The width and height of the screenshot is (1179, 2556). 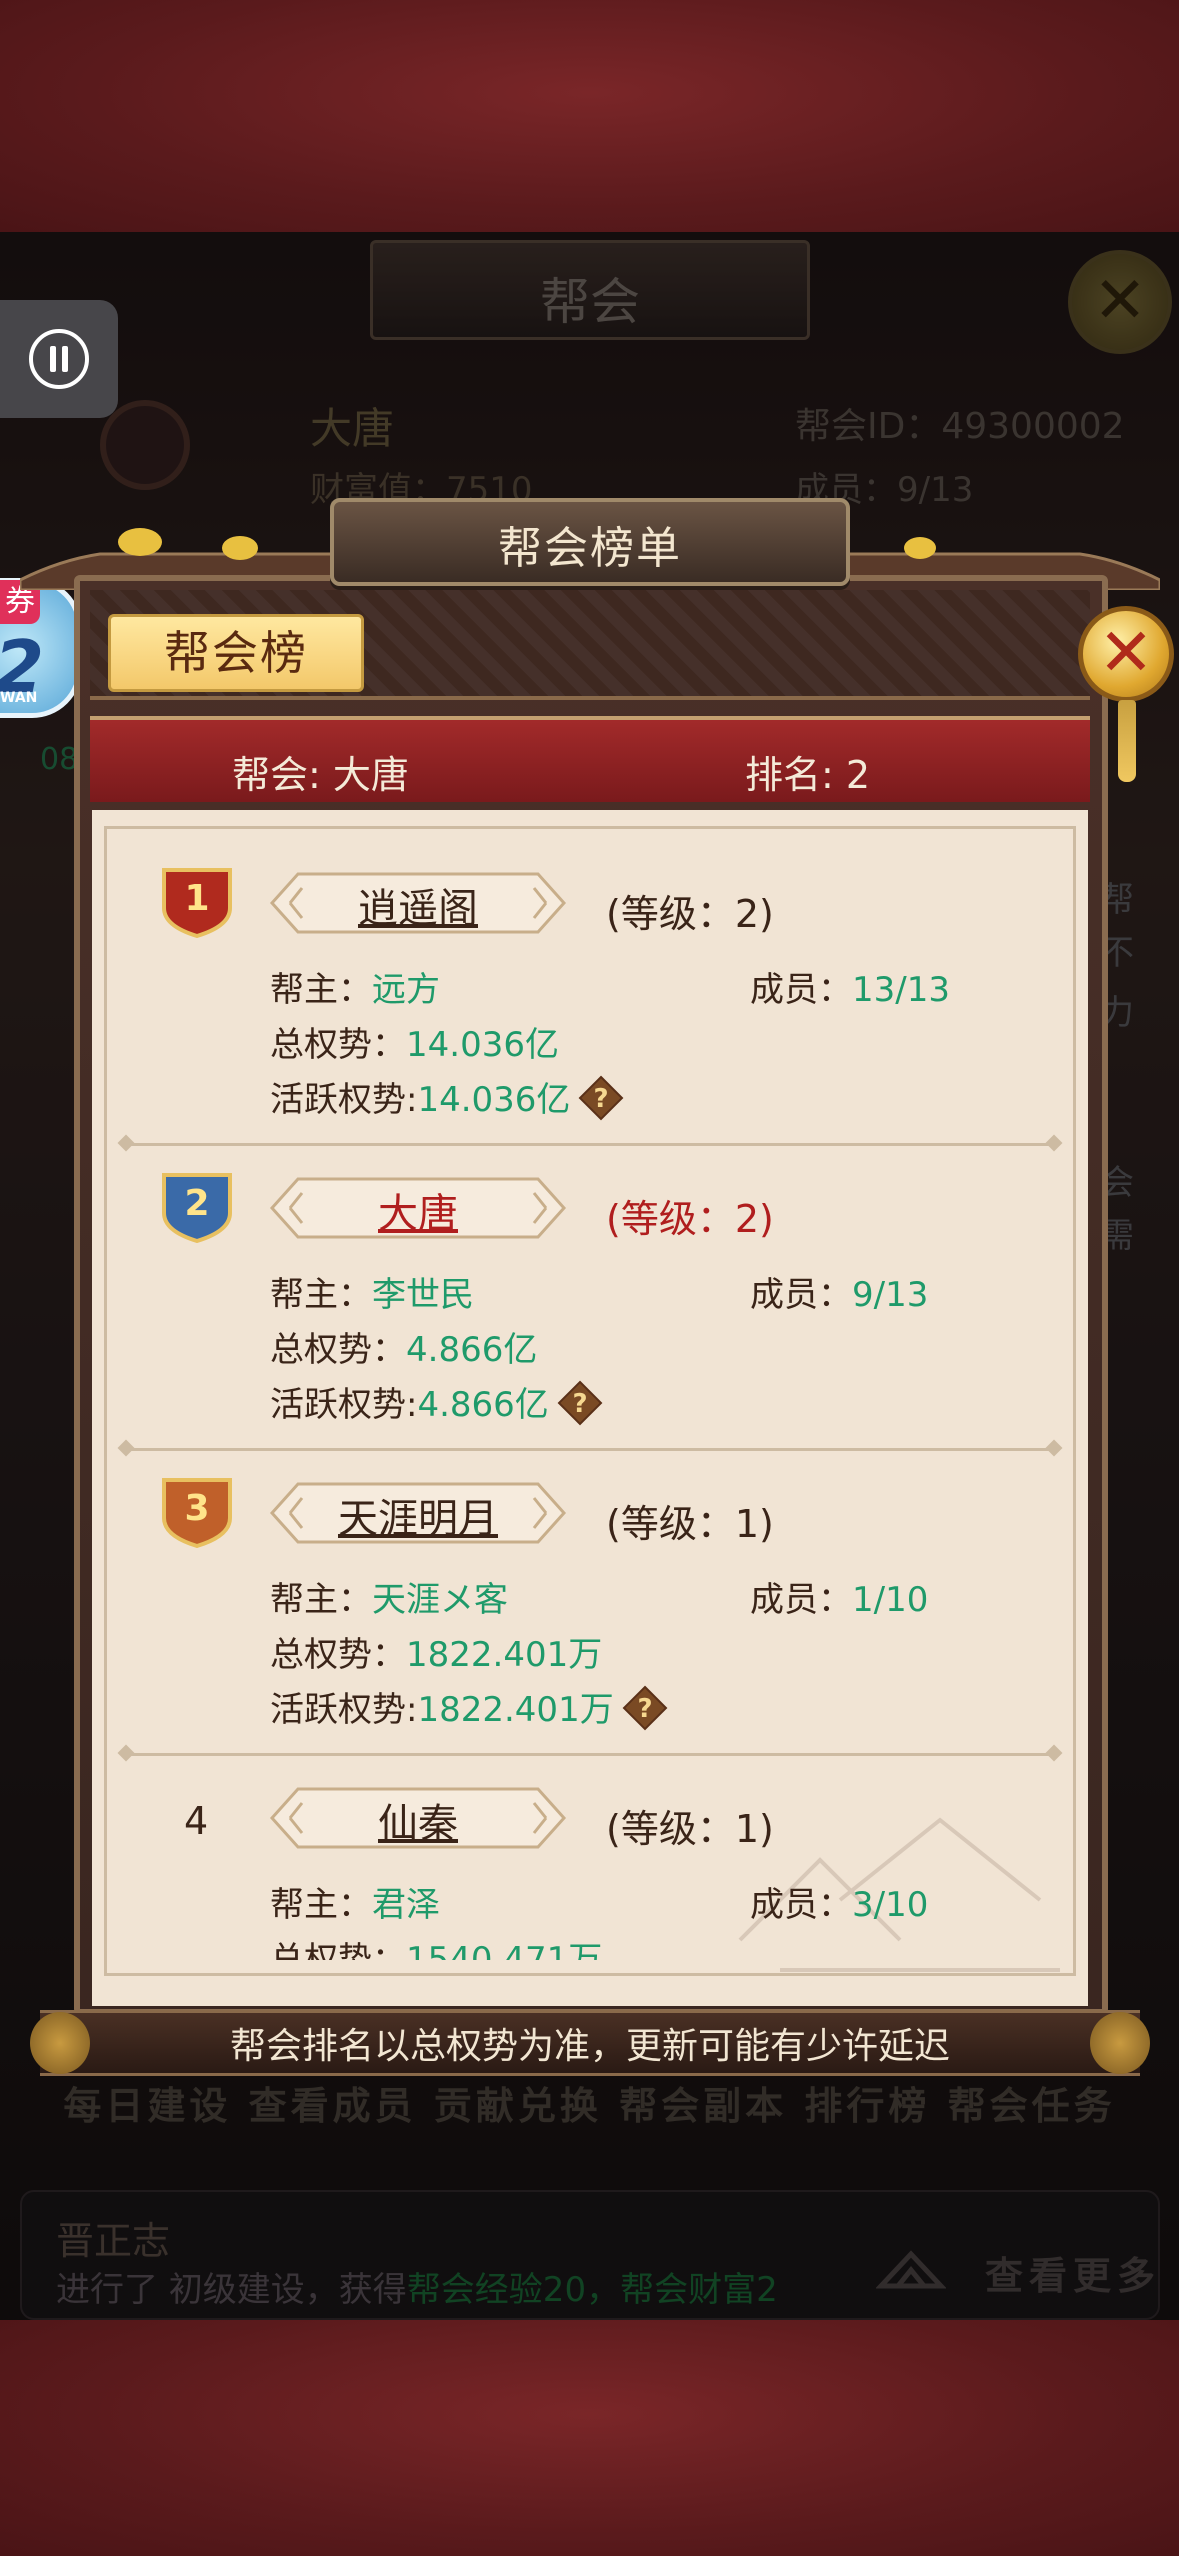 I want to click on coupon-sub: WAN, so click(x=19, y=698).